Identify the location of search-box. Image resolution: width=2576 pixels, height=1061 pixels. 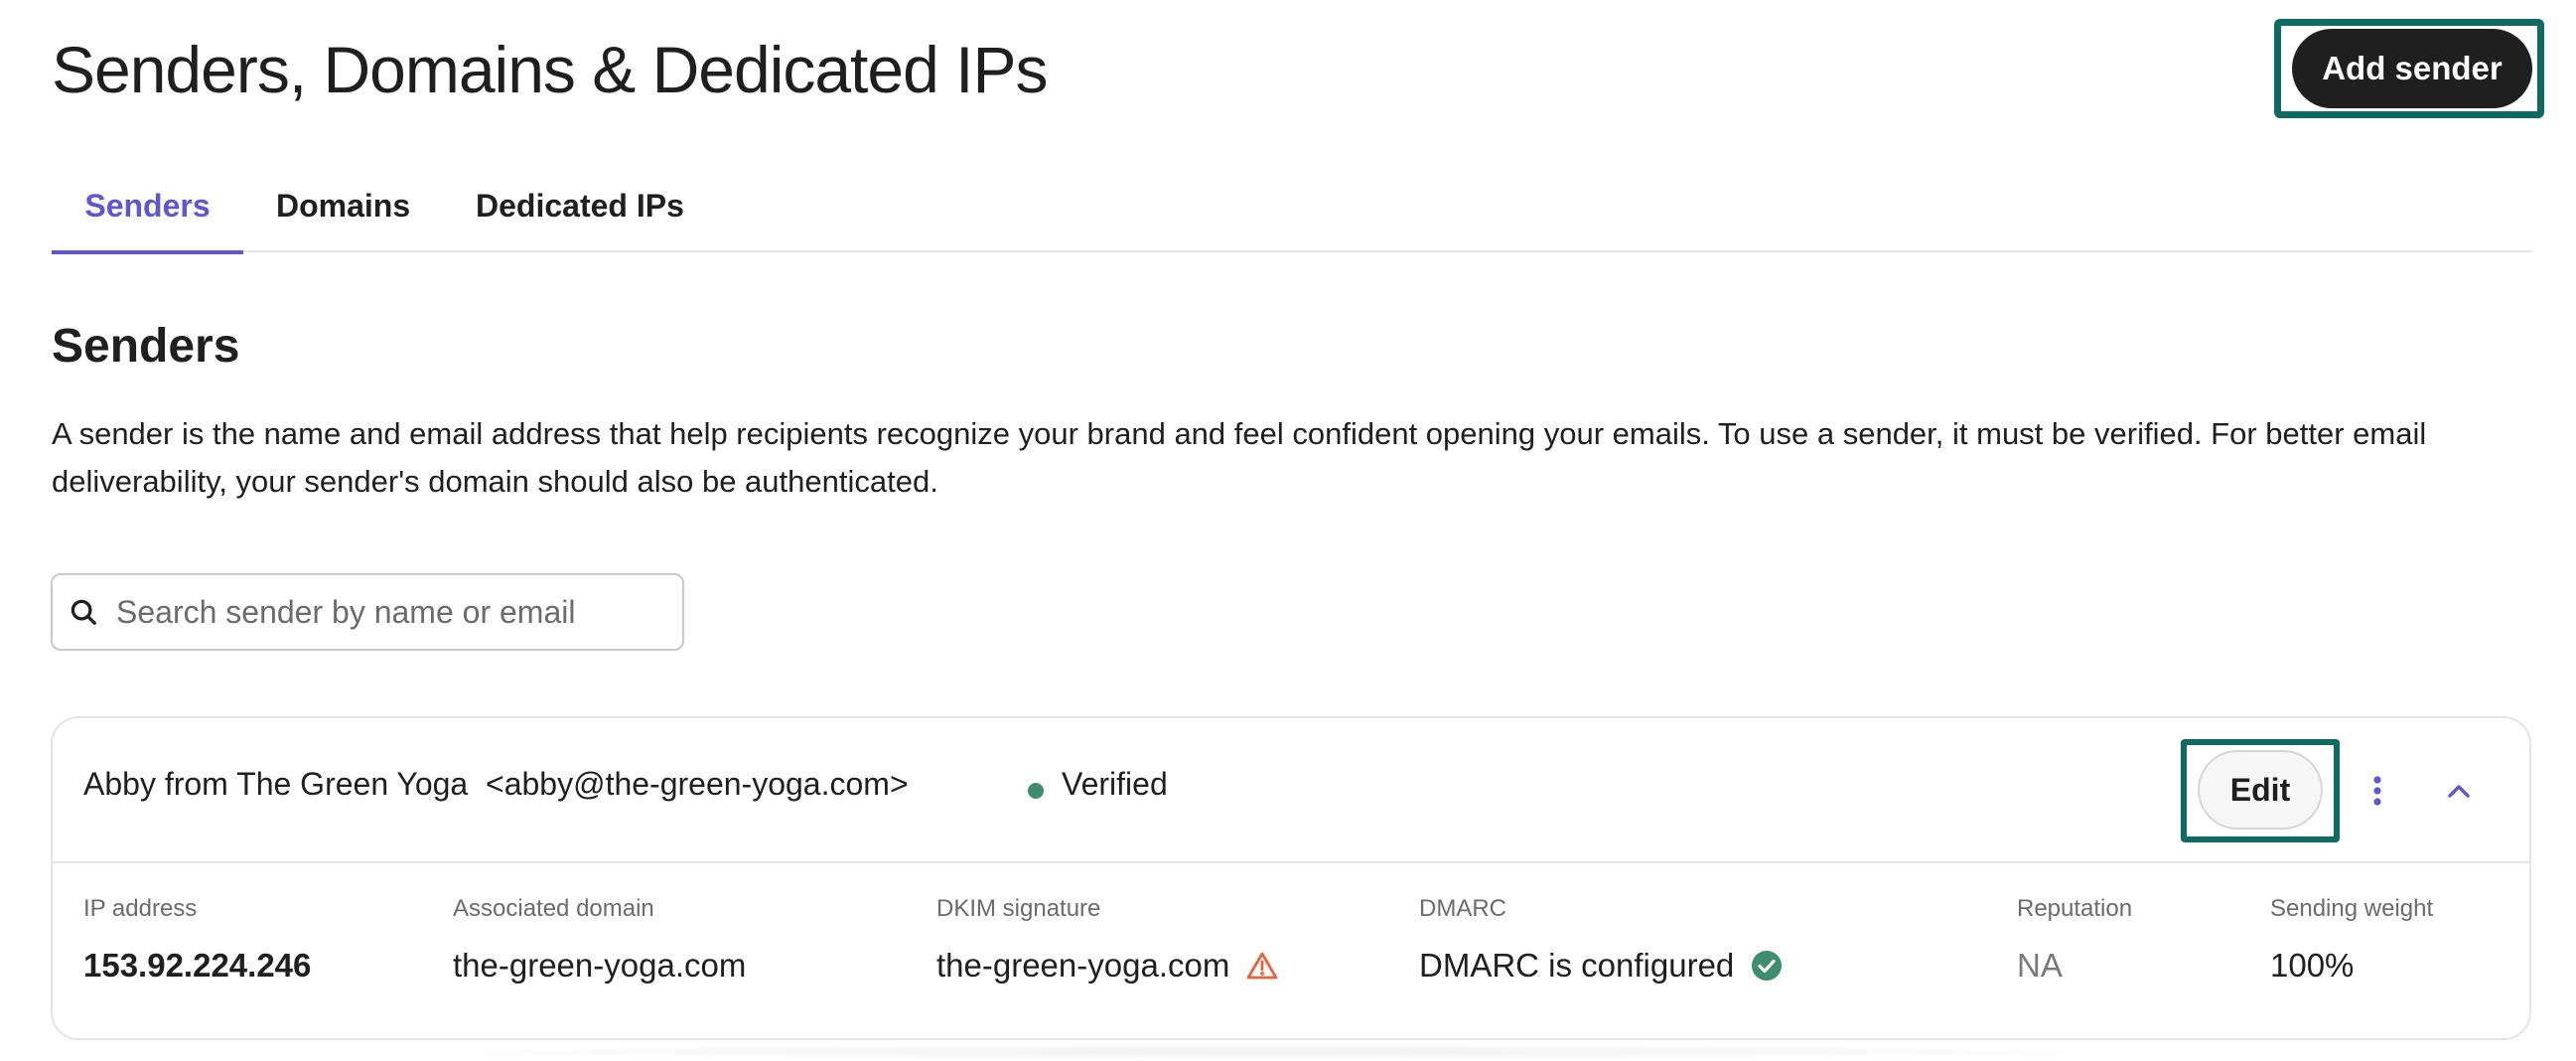
(368, 612).